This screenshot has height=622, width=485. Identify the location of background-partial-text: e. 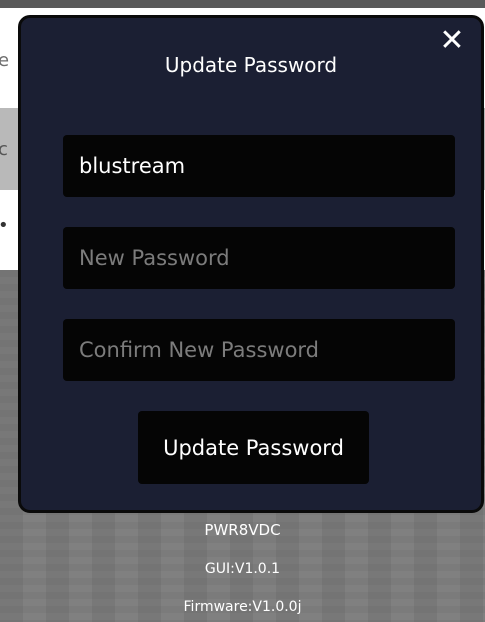
(5, 60).